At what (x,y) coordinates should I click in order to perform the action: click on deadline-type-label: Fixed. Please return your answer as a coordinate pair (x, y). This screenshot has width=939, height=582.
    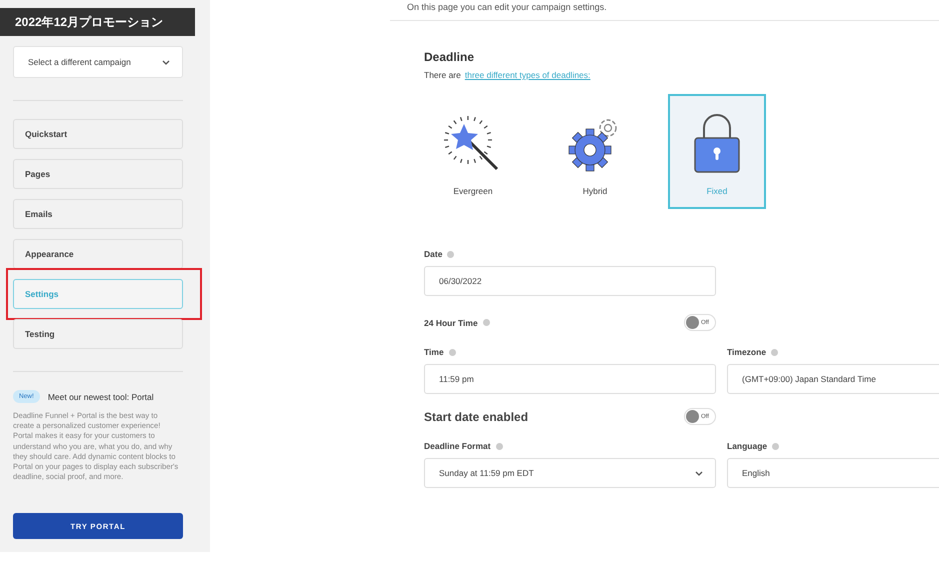
    Looking at the image, I should click on (717, 191).